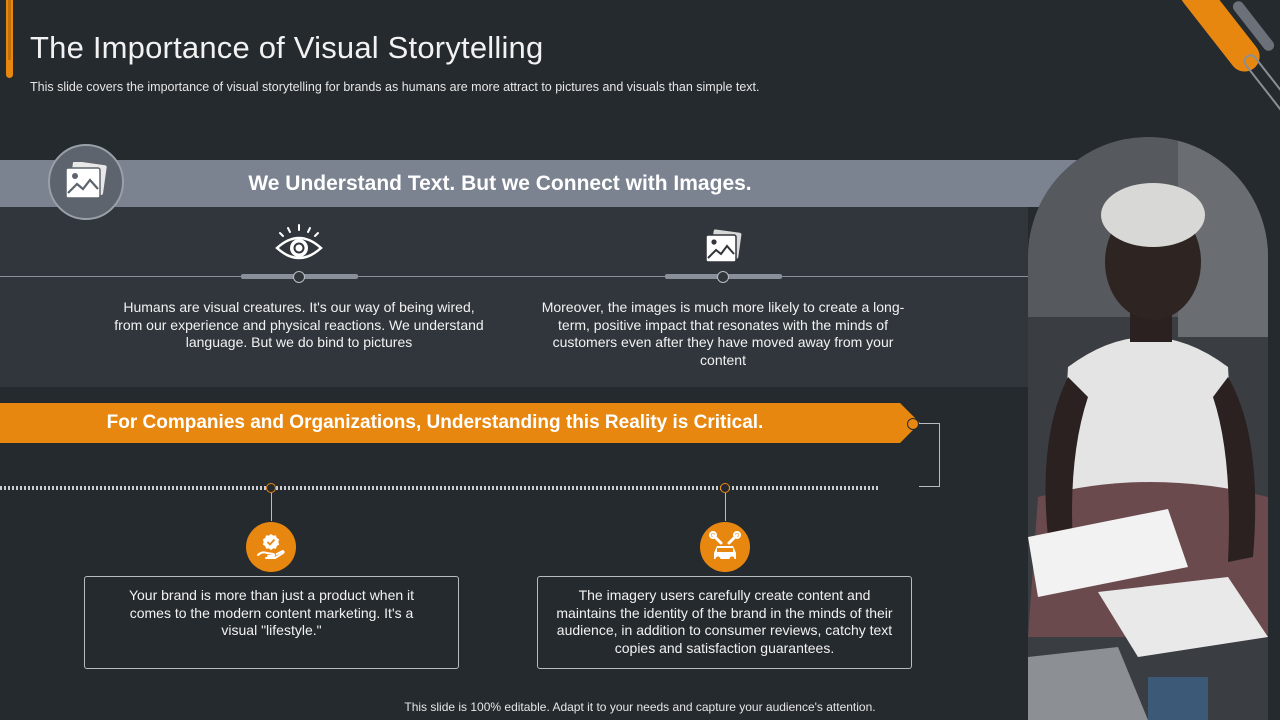 The height and width of the screenshot is (720, 1280). Describe the element at coordinates (725, 488) in the screenshot. I see `lower-point-2-dot` at that location.